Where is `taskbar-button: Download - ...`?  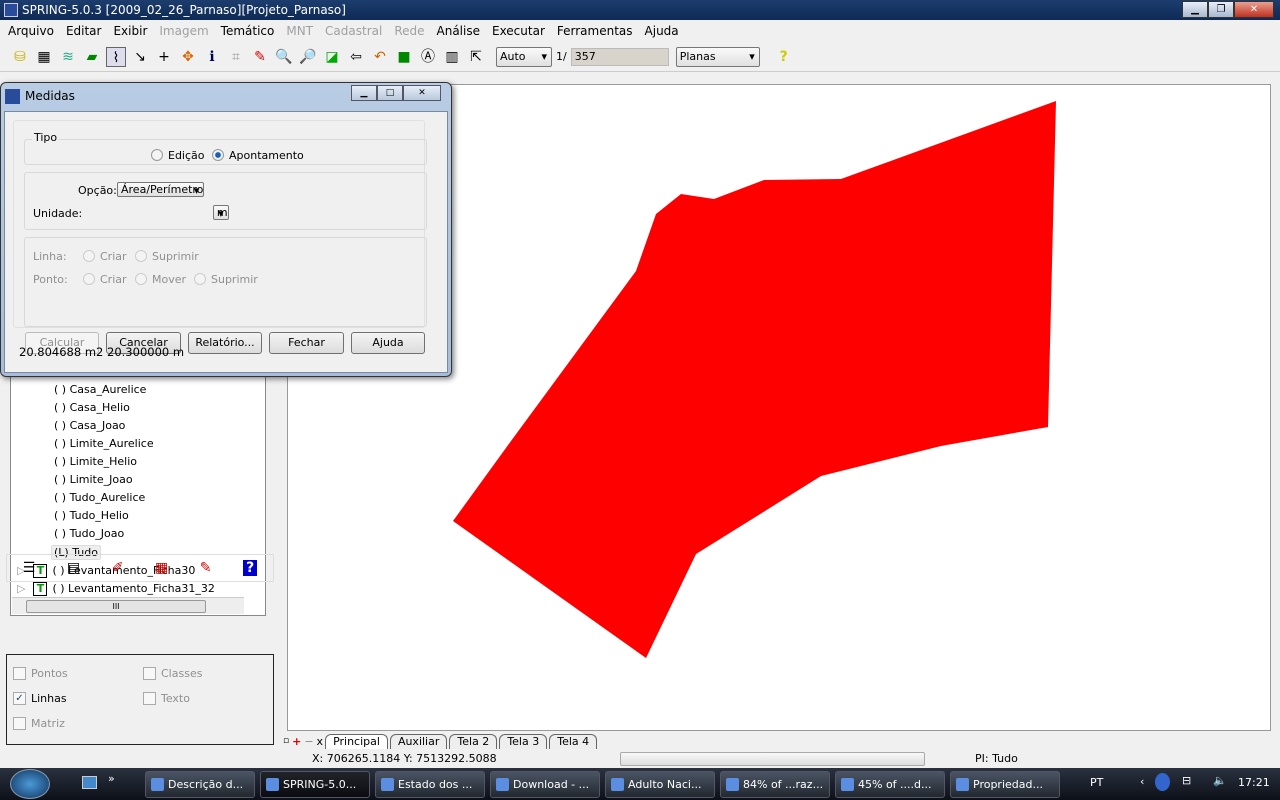
taskbar-button: Download - ... is located at coordinates (545, 784).